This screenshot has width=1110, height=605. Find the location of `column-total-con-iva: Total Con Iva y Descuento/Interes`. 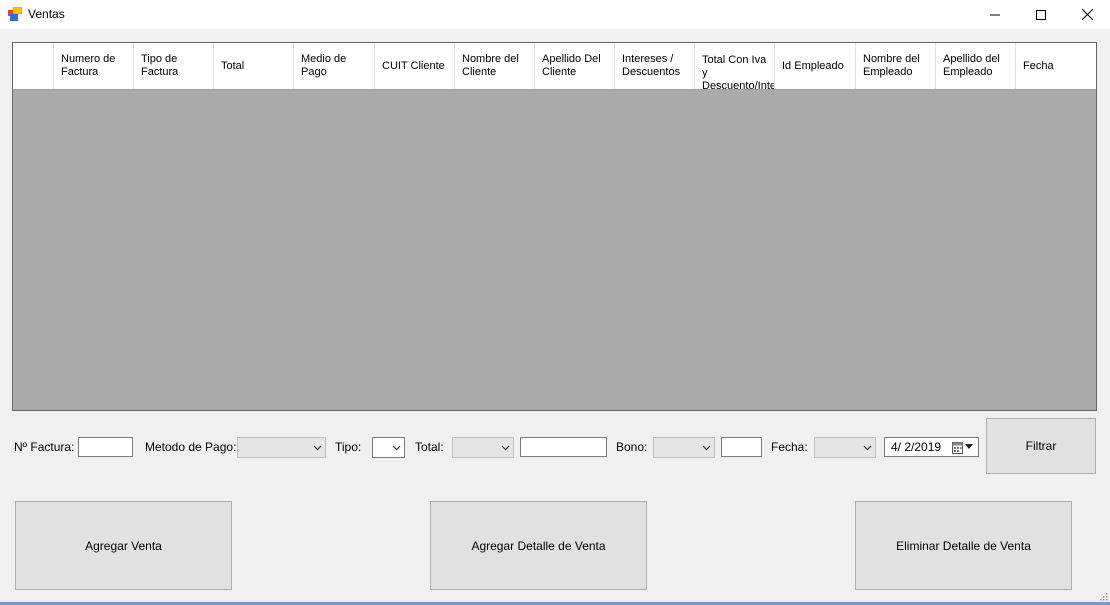

column-total-con-iva: Total Con Iva y Descuento/Interes is located at coordinates (735, 66).